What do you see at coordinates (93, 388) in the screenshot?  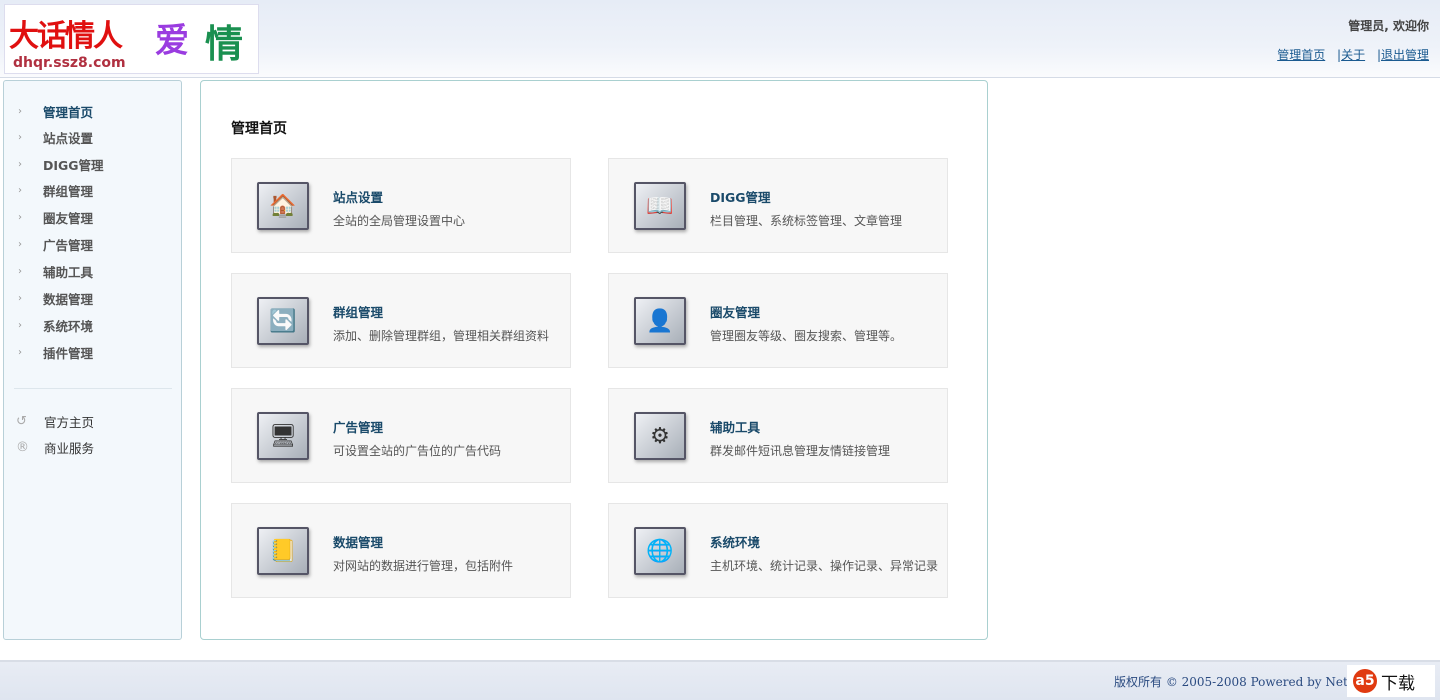 I see `sidebar-divider` at bounding box center [93, 388].